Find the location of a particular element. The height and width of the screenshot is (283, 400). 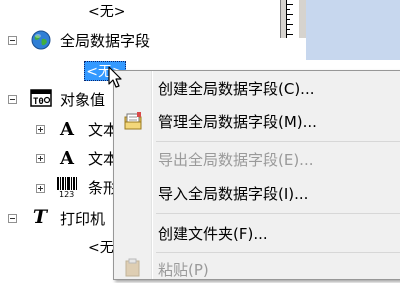

menu-gutter-divider is located at coordinates (152, 175).